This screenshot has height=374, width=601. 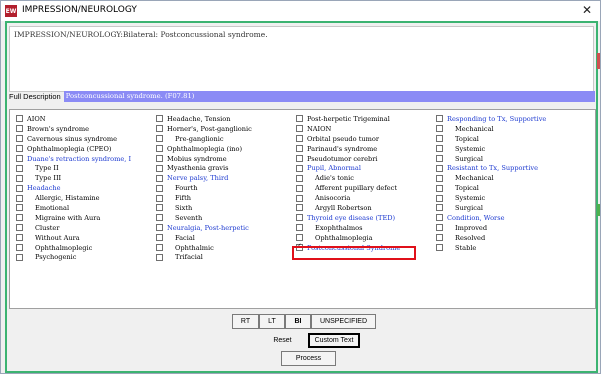 What do you see at coordinates (348, 149) in the screenshot?
I see `checkbox-option: Parinaud's syndrome` at bounding box center [348, 149].